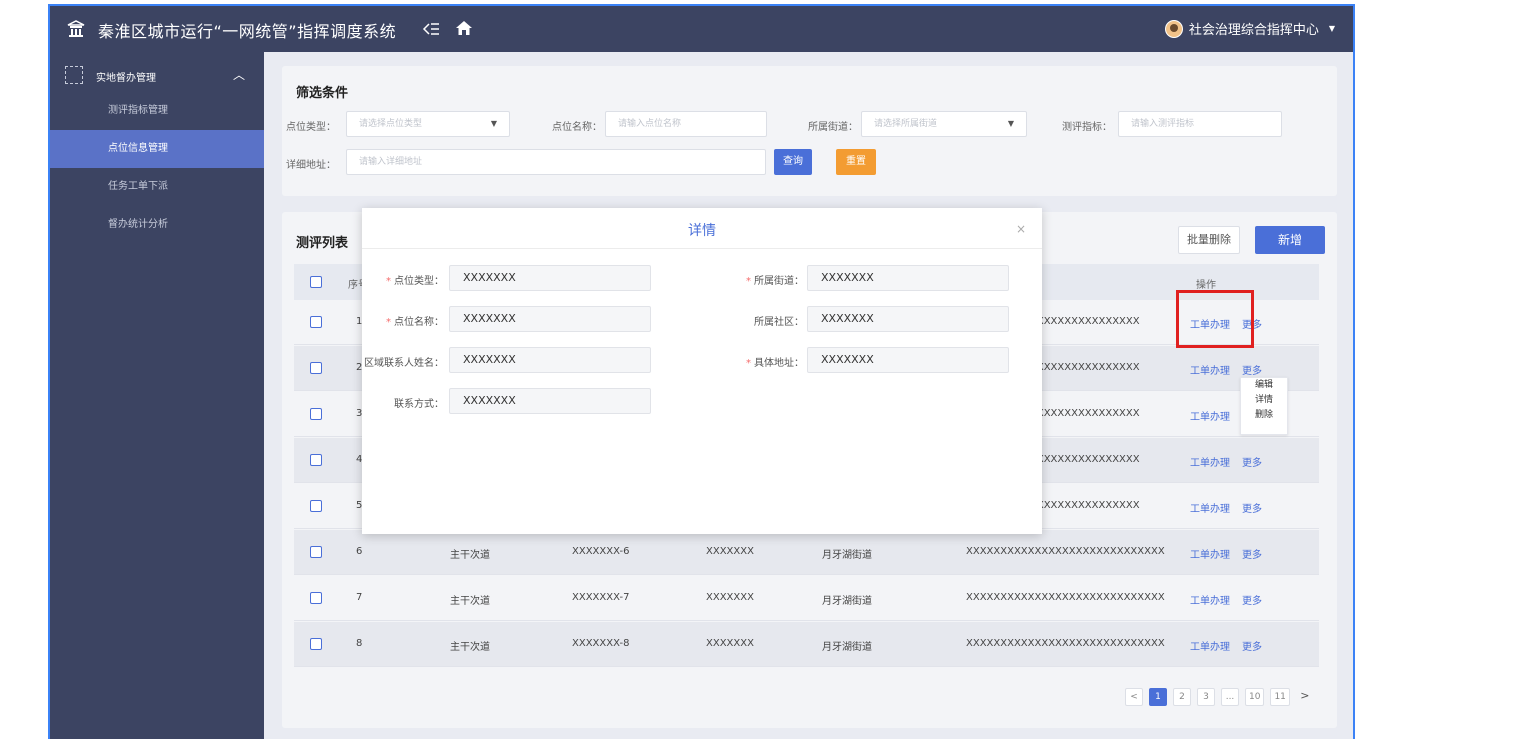 The image size is (1513, 739). I want to click on sidebar-item-point-info: 点位信息管理, so click(157, 149).